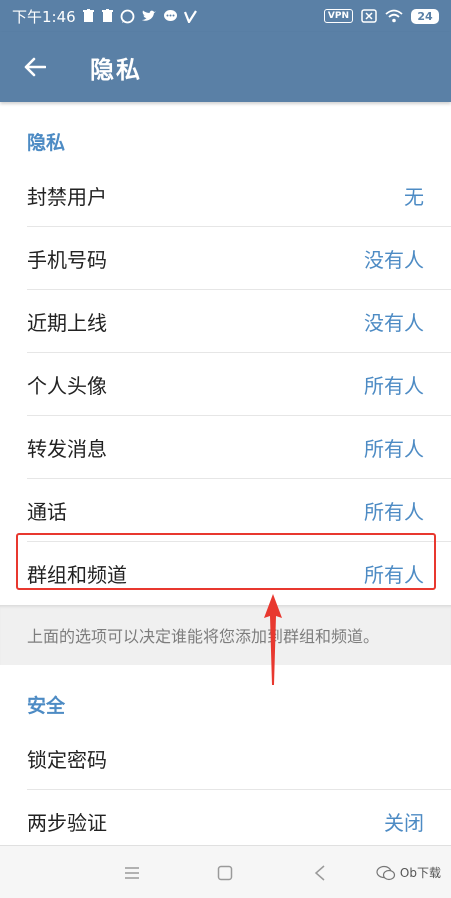 This screenshot has height=898, width=451. I want to click on app-bar: 隐私, so click(225, 67).